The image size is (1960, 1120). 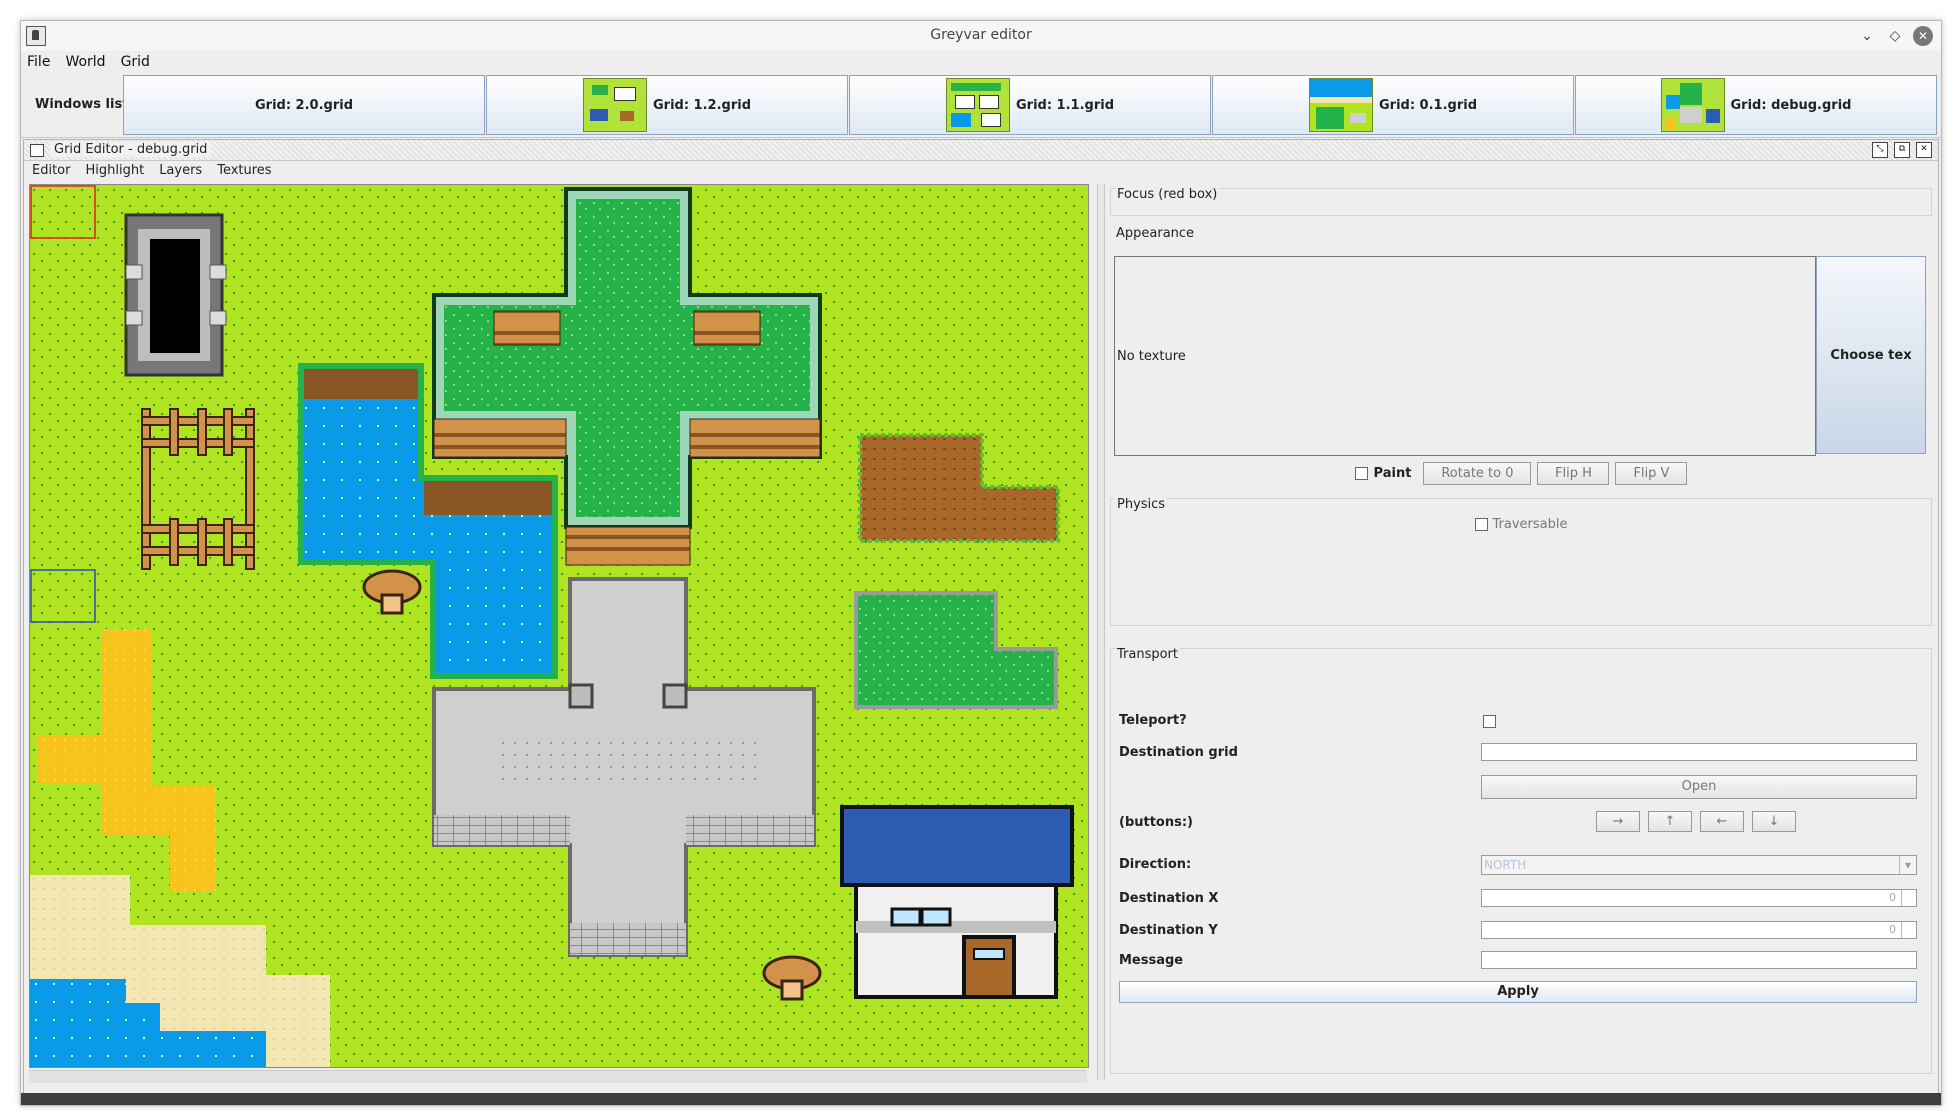 What do you see at coordinates (50, 171) in the screenshot?
I see `menu-editor: Editor` at bounding box center [50, 171].